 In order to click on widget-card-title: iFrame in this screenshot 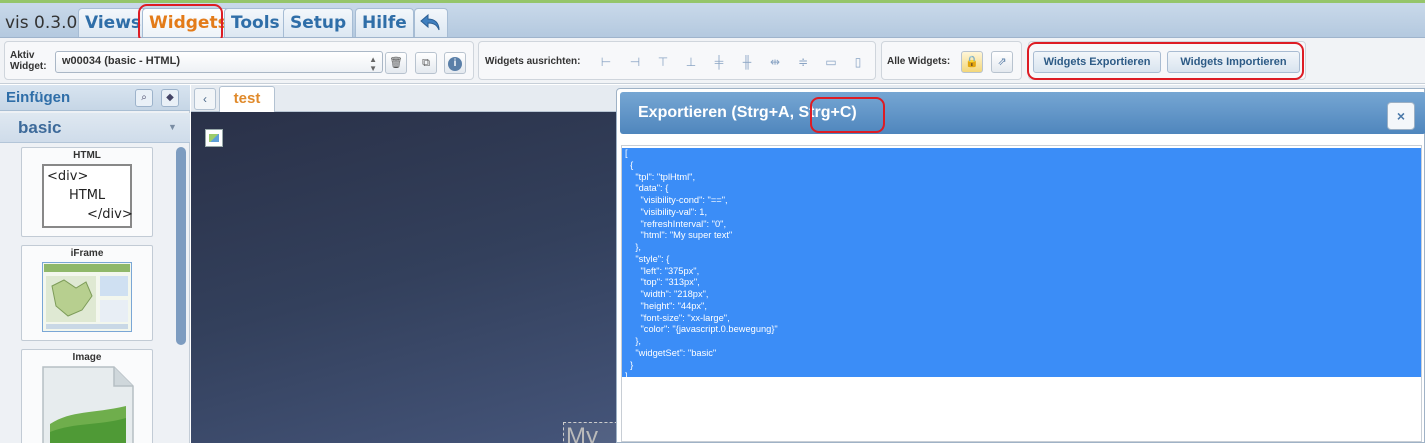, I will do `click(87, 253)`.